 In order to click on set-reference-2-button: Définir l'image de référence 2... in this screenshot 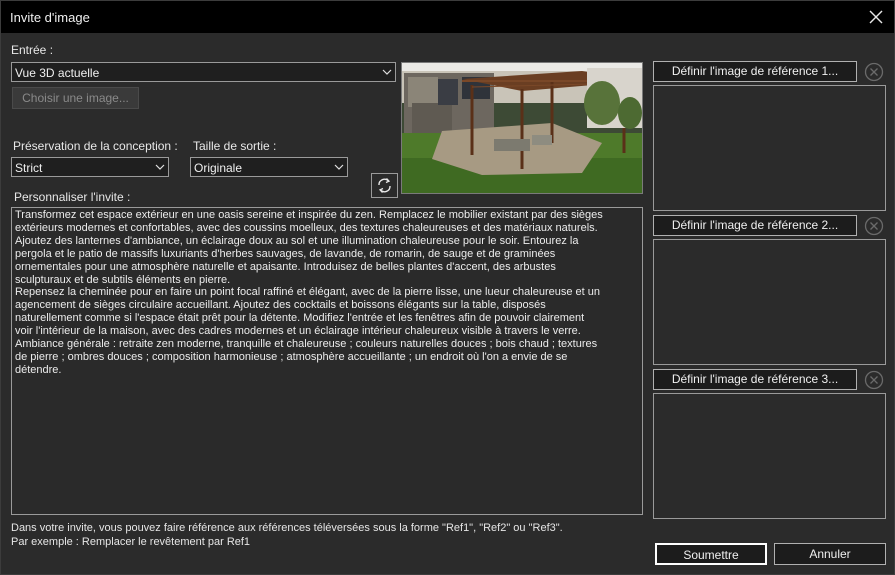, I will do `click(755, 225)`.